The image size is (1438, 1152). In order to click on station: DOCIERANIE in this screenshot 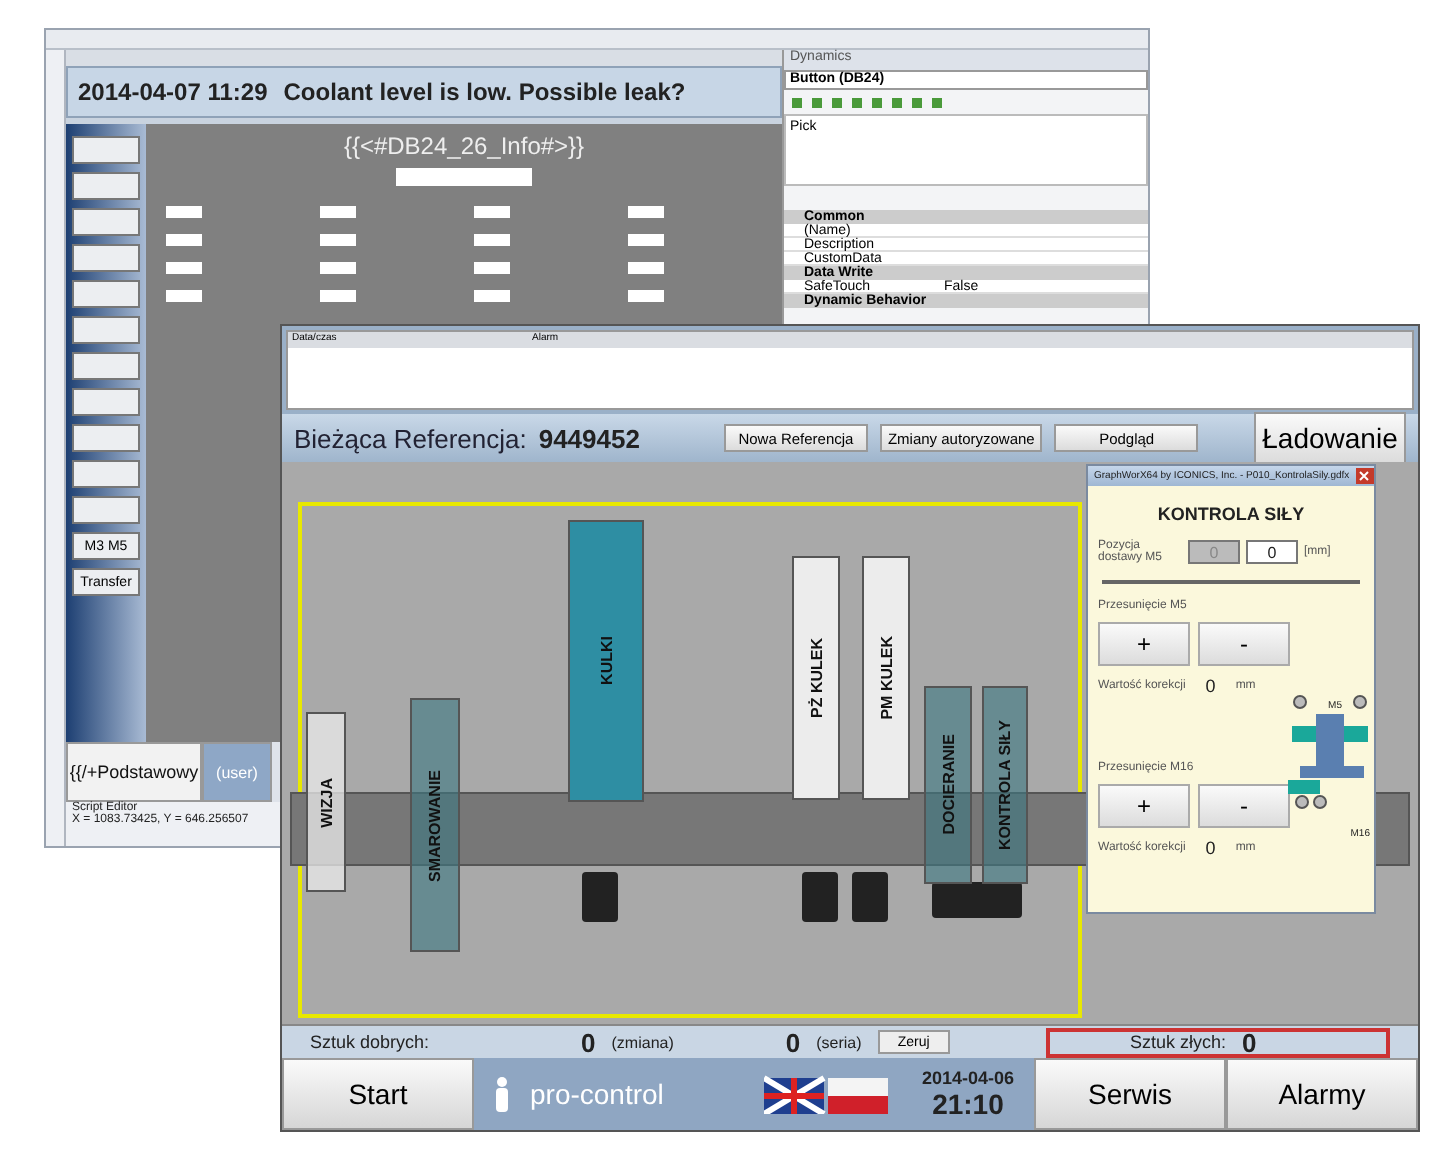, I will do `click(948, 785)`.